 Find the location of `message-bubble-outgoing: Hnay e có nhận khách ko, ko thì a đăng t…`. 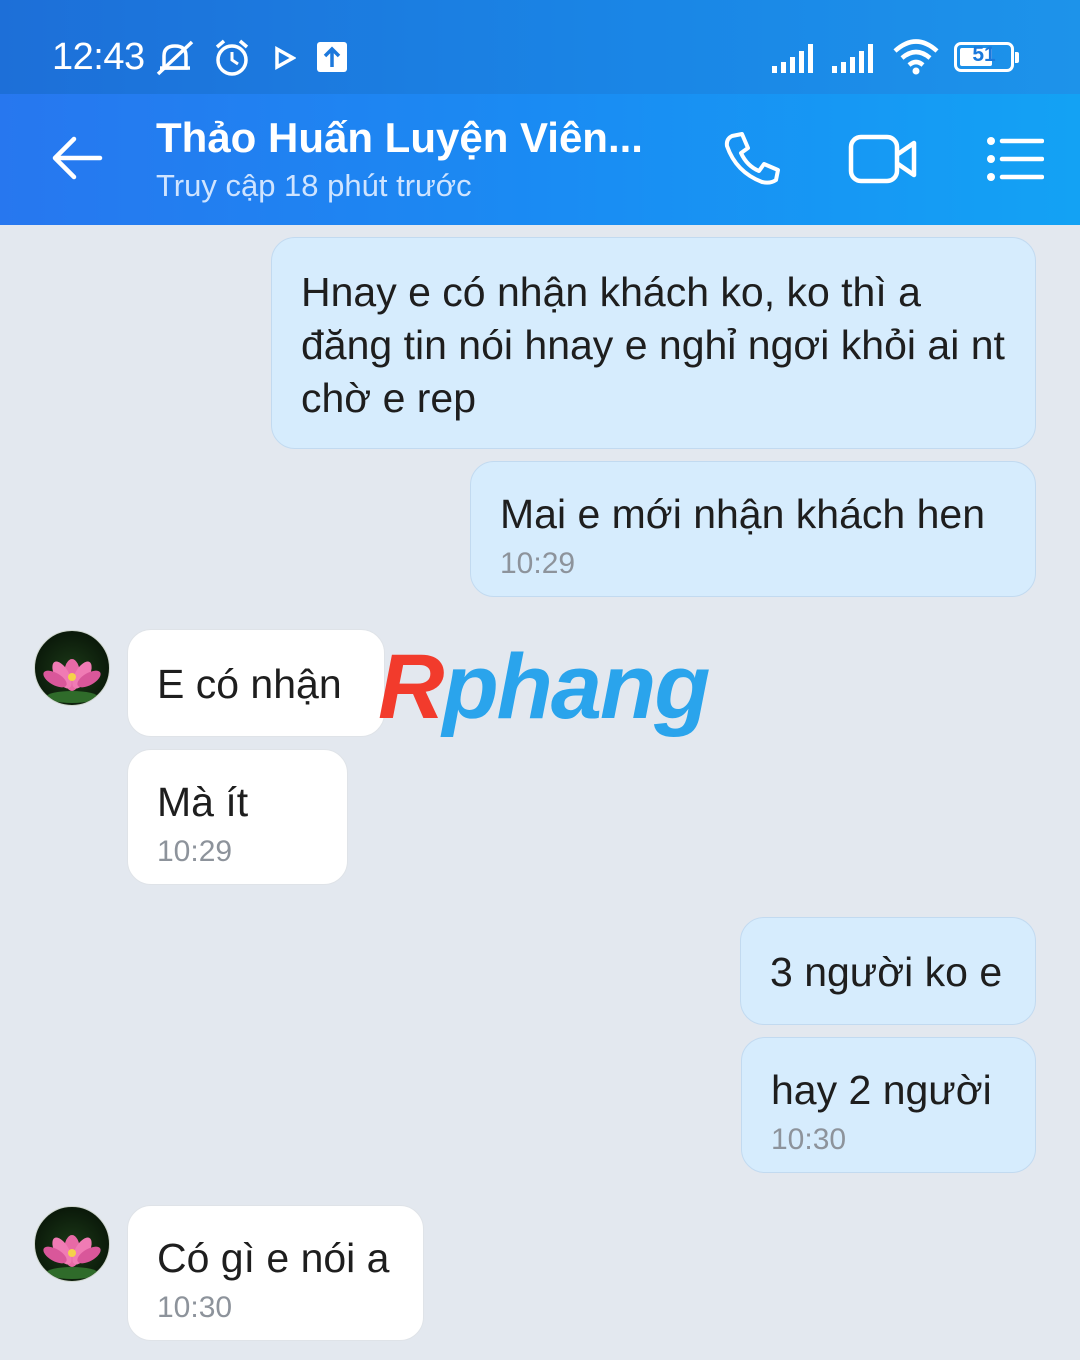

message-bubble-outgoing: Hnay e có nhận khách ko, ko thì a đăng t… is located at coordinates (653, 343).